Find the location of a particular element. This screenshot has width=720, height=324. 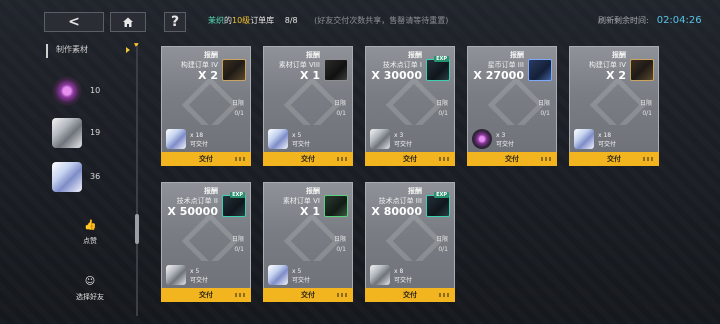

title-possessive: 的 is located at coordinates (228, 20).